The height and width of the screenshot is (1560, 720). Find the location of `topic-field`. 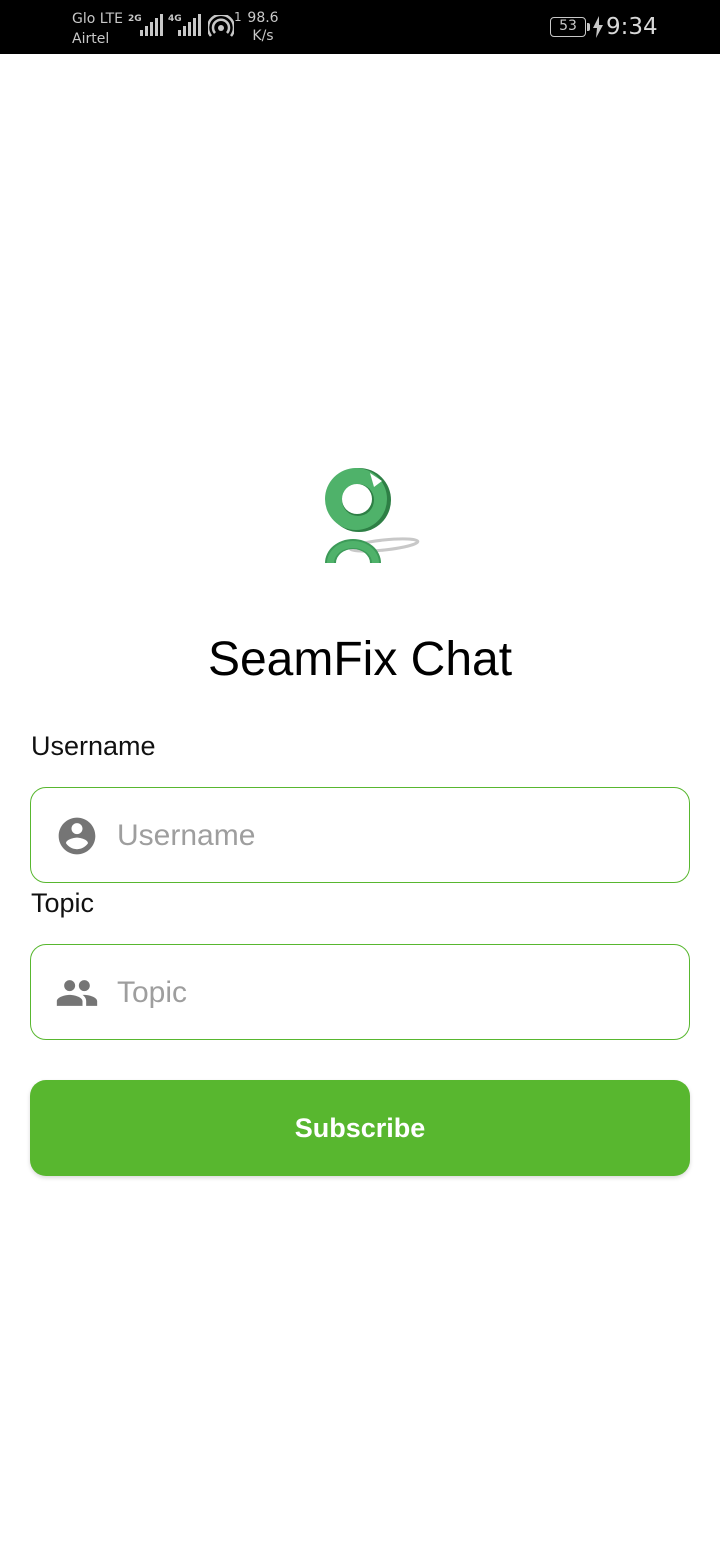

topic-field is located at coordinates (360, 992).